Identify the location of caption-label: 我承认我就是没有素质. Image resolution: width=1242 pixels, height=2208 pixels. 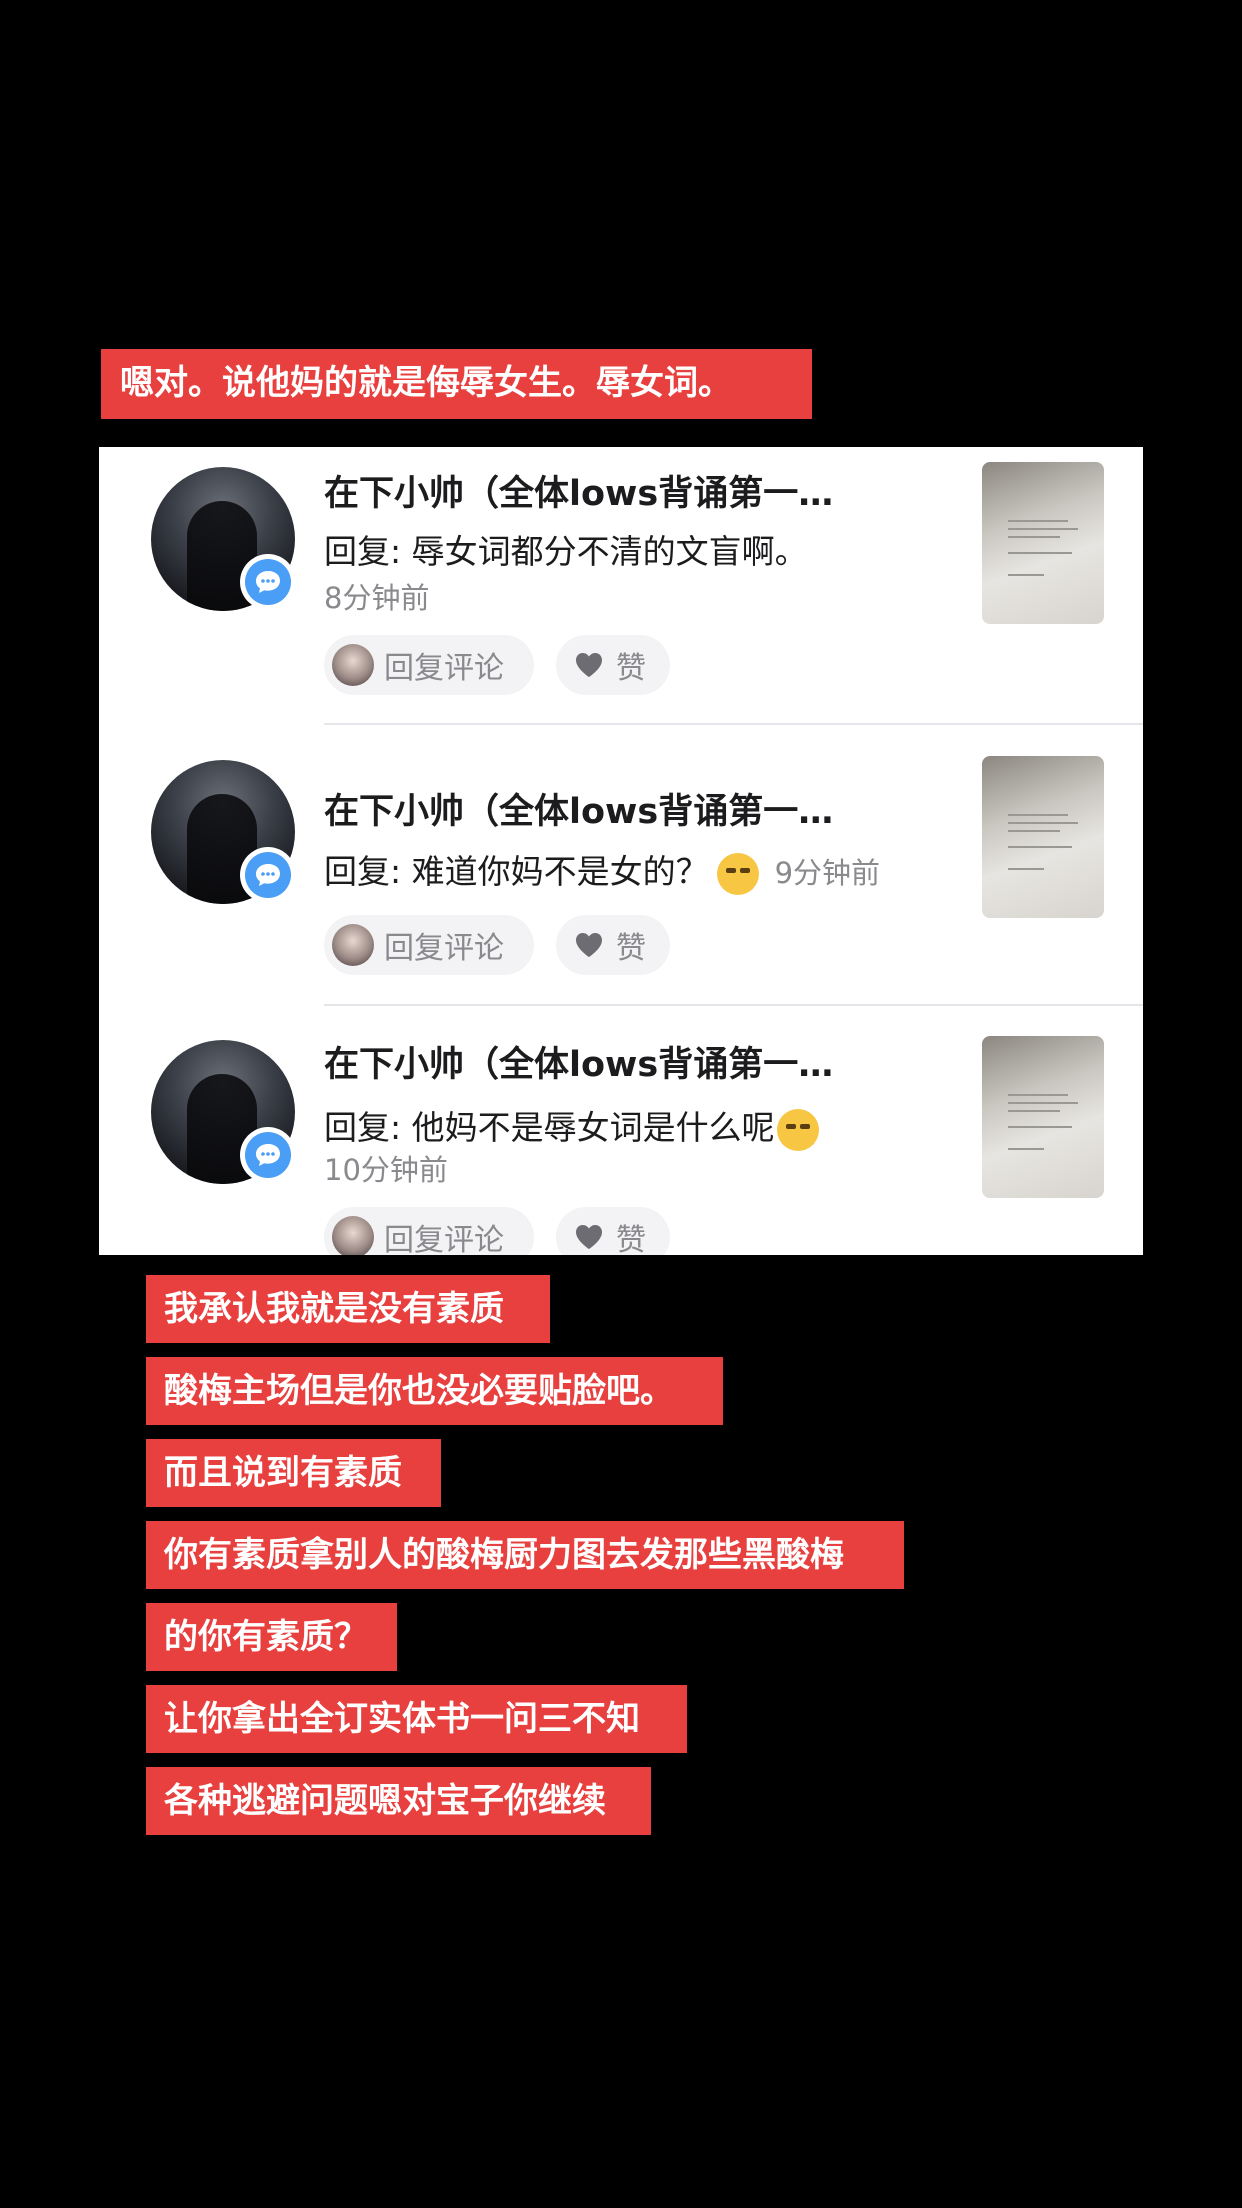
(348, 1309).